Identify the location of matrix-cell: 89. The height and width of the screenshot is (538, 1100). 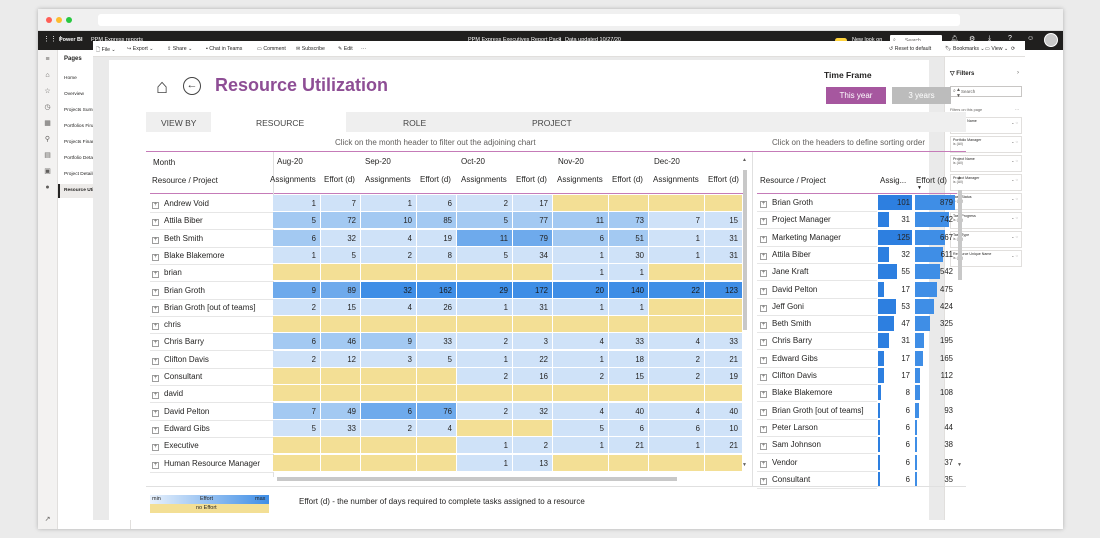
(341, 290).